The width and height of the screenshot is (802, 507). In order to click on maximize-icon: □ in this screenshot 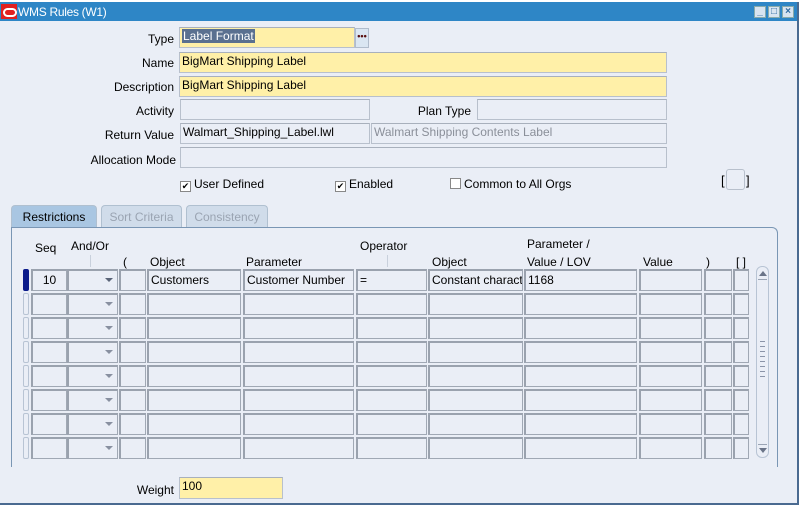, I will do `click(774, 12)`.